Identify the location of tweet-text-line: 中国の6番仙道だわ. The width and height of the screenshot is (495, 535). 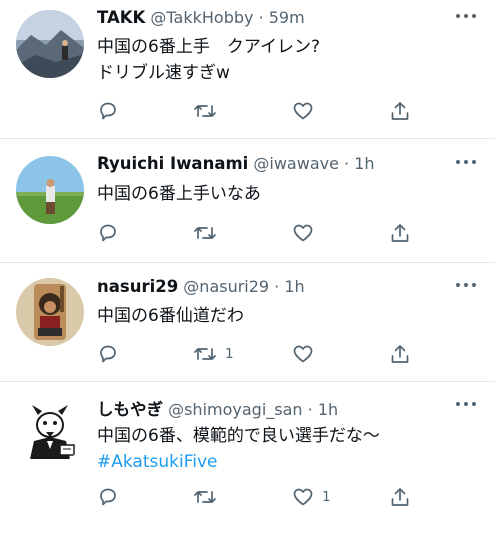
(170, 316).